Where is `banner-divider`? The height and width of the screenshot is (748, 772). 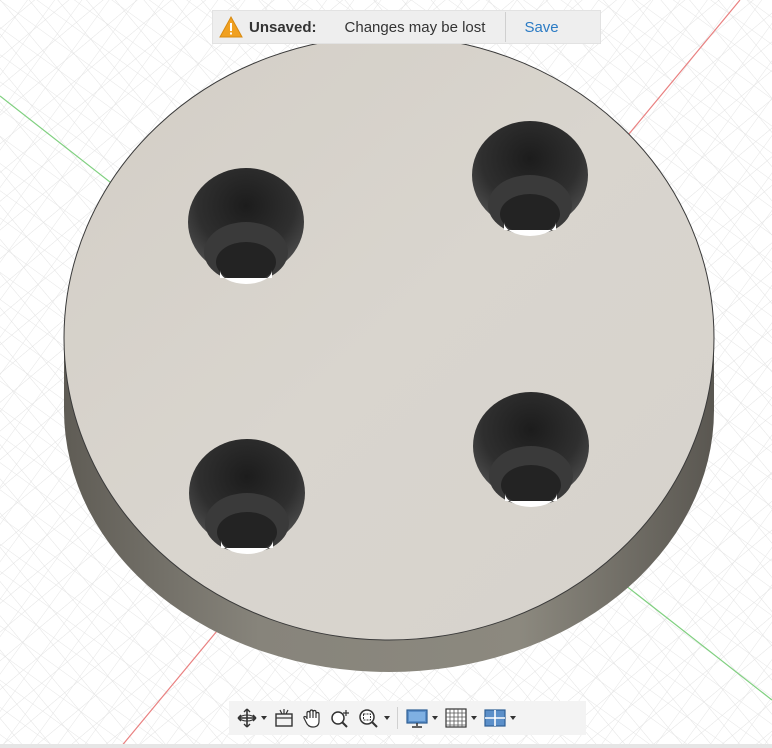 banner-divider is located at coordinates (506, 27).